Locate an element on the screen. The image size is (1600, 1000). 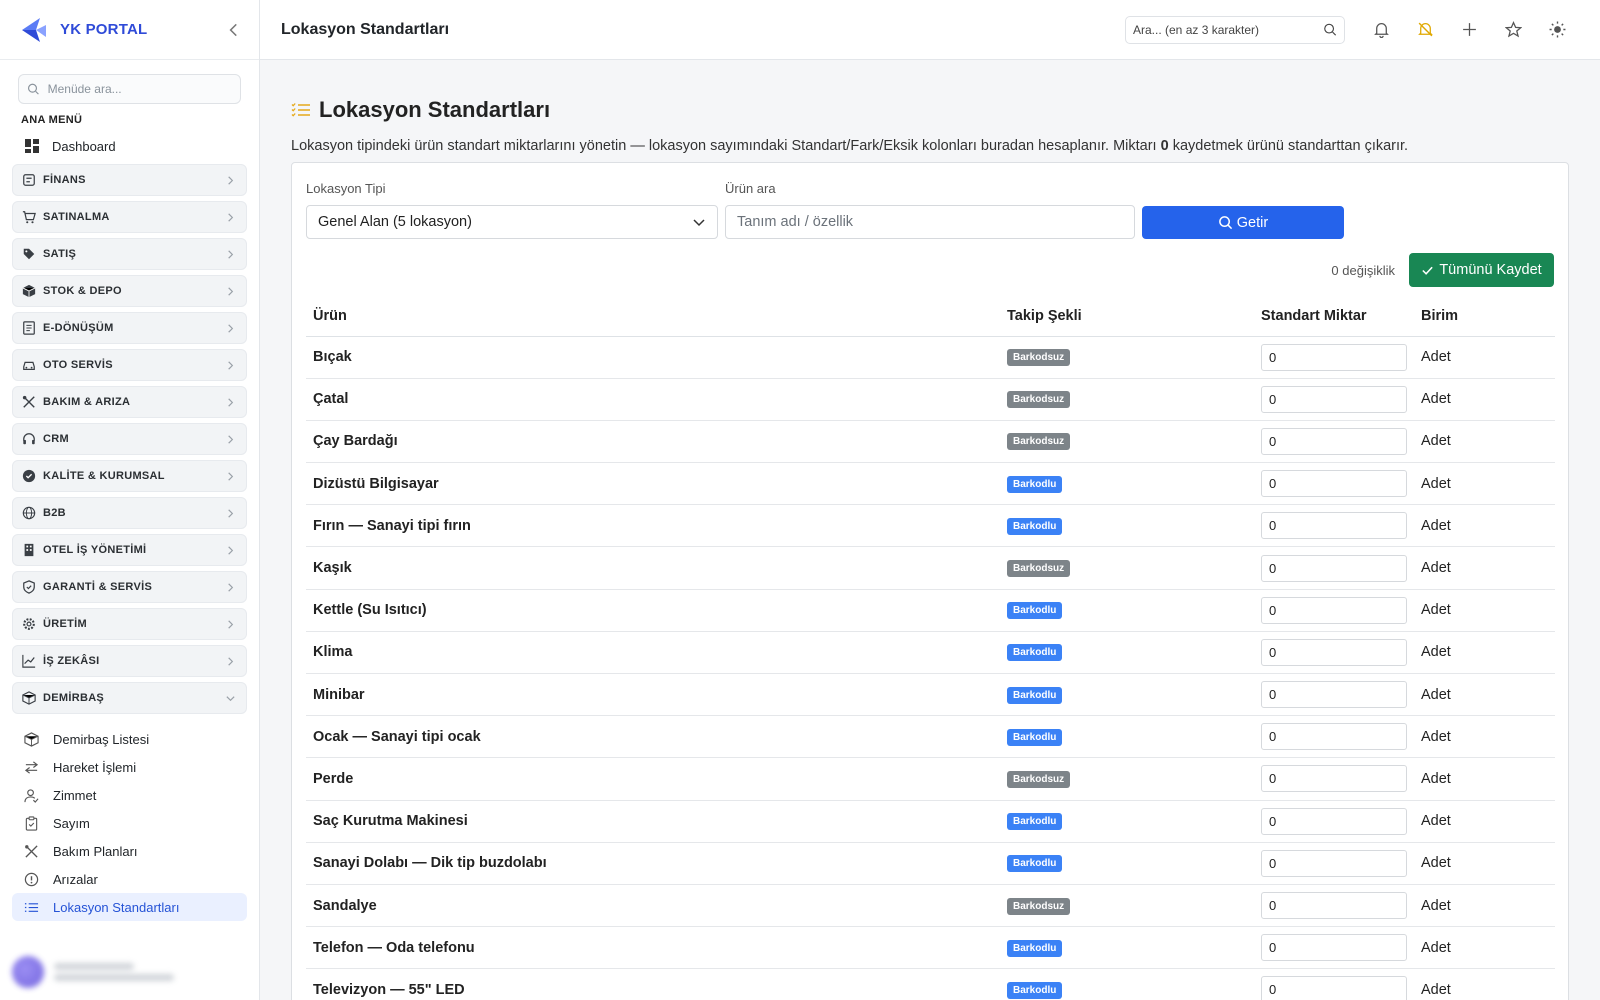
table-row: Minibar Barkodlu Adet is located at coordinates (930, 695).